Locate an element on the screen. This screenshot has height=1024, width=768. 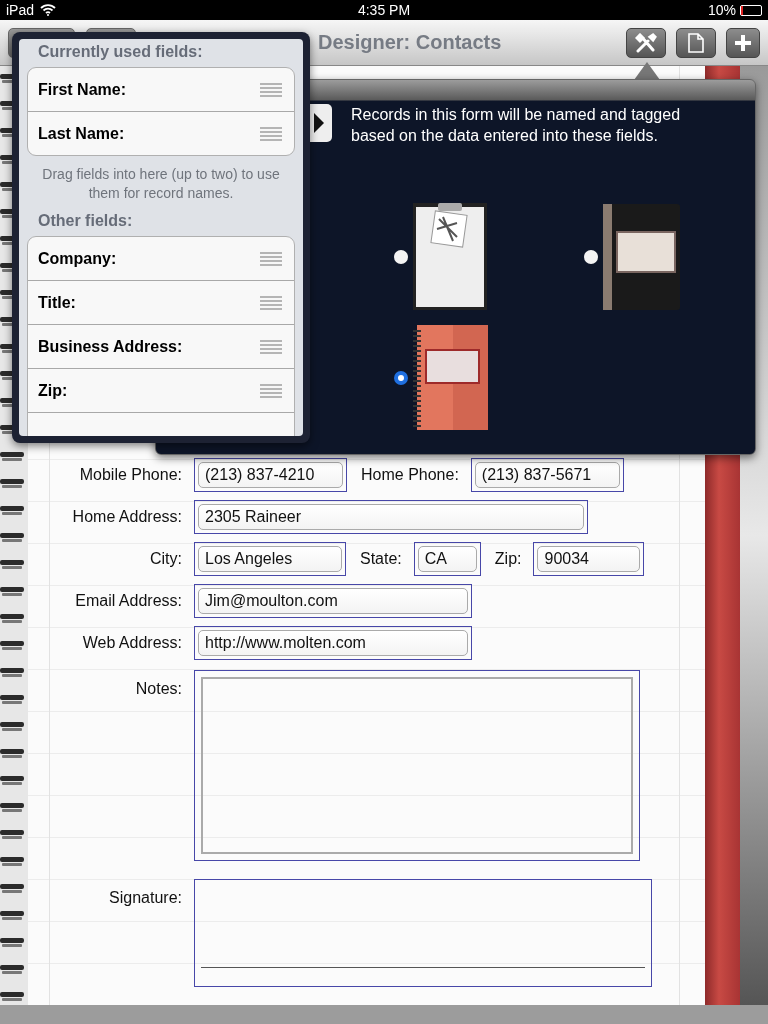
field-label: Mobile Phone: is located at coordinates (130, 475).